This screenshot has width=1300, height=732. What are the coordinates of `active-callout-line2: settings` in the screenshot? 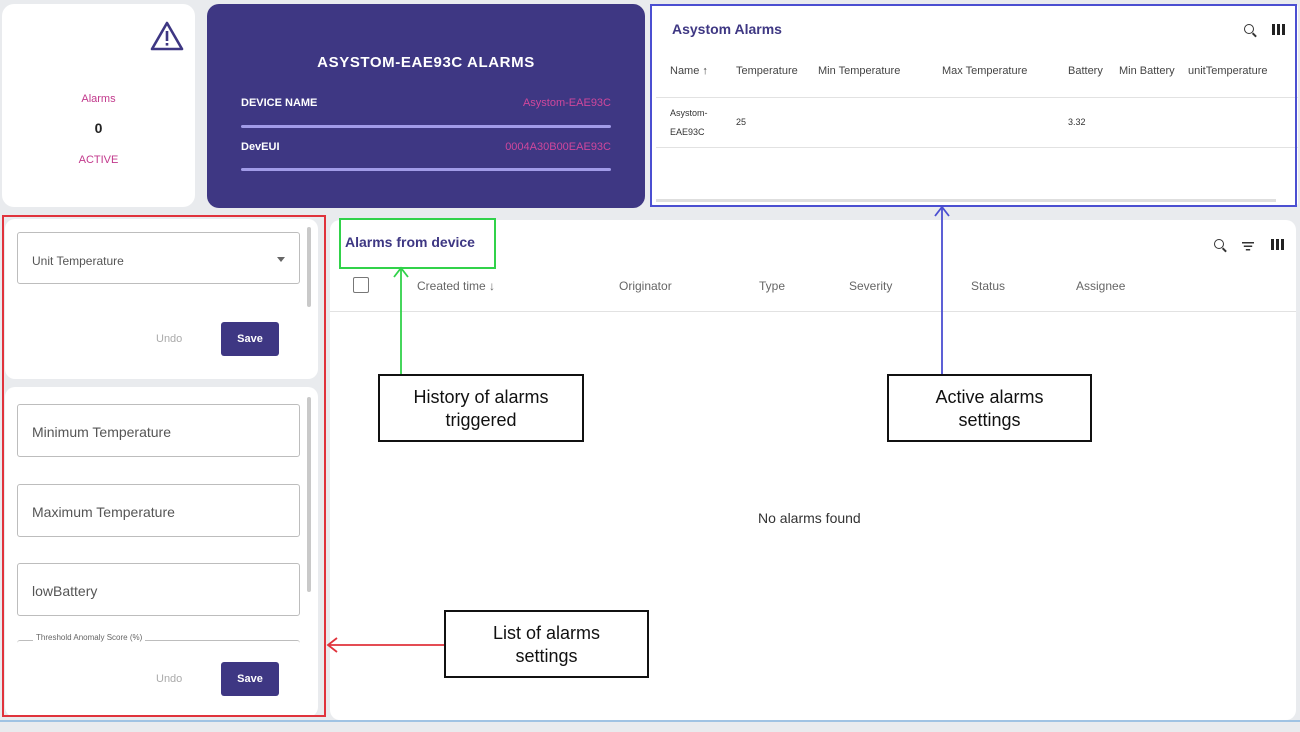 It's located at (989, 420).